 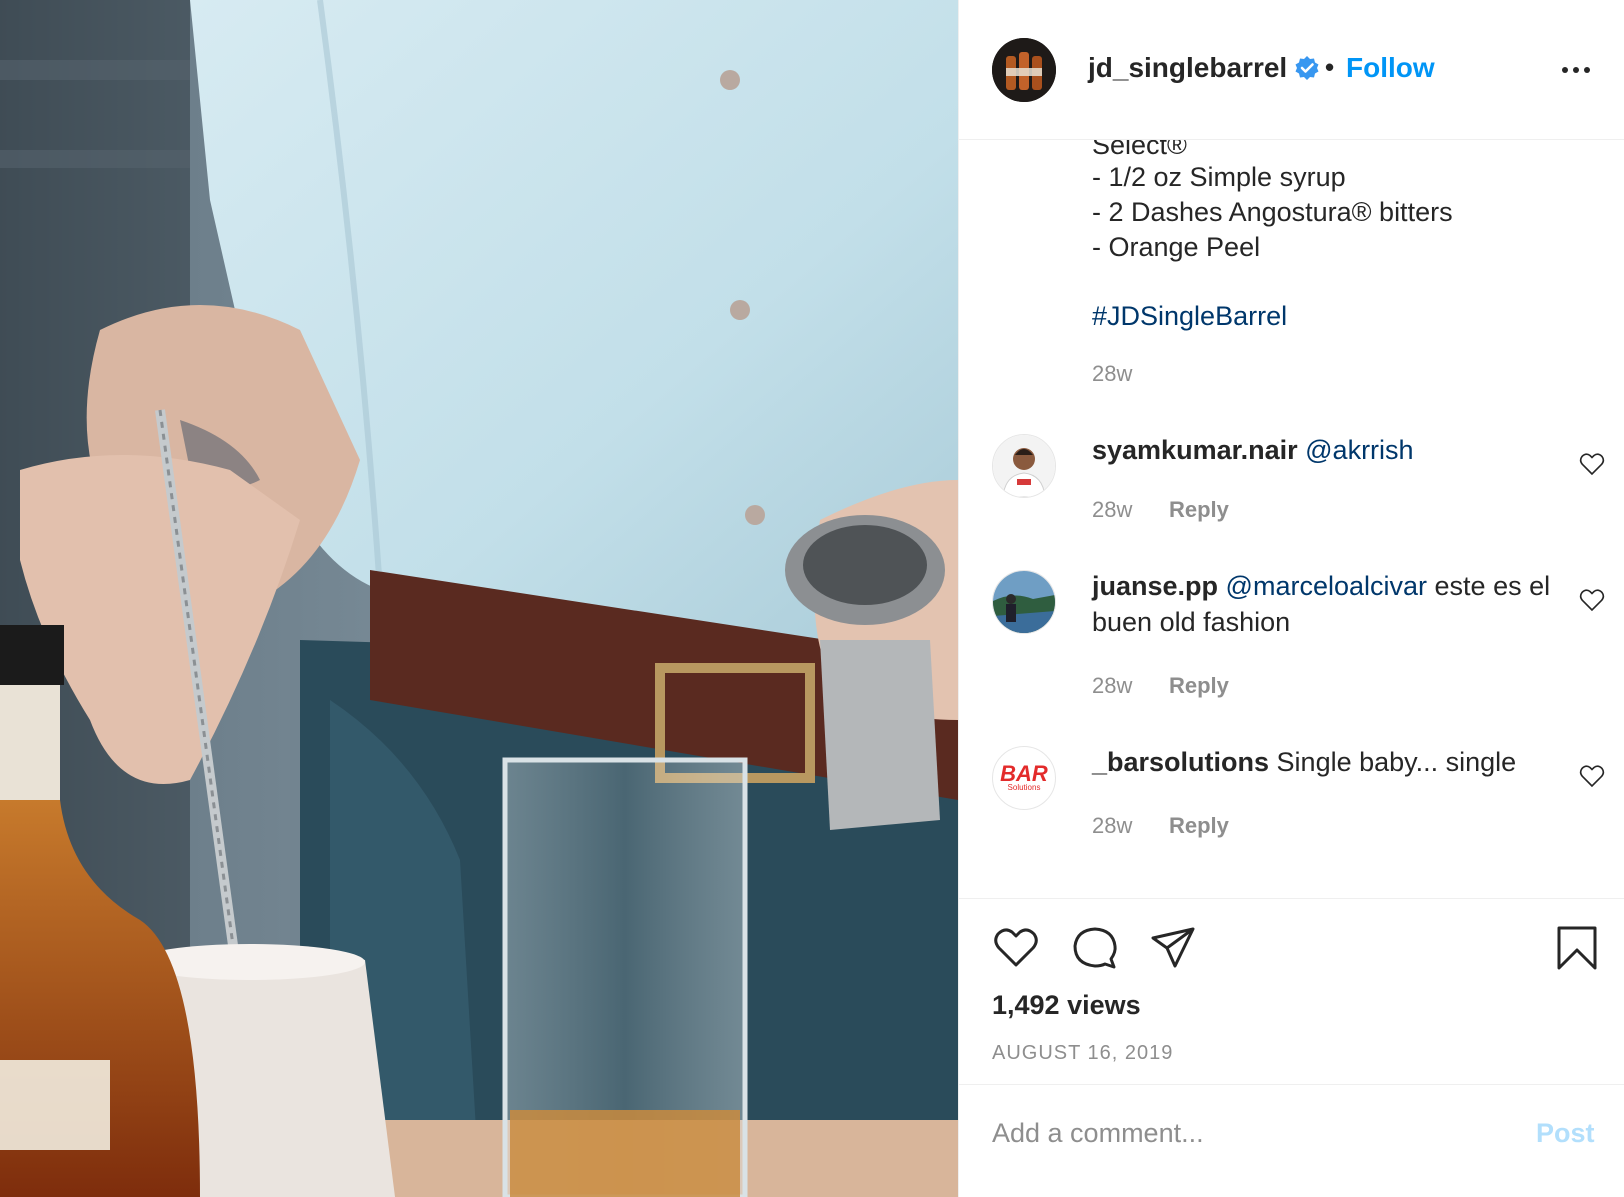 What do you see at coordinates (1390, 68) in the screenshot?
I see `follow-button: Follow` at bounding box center [1390, 68].